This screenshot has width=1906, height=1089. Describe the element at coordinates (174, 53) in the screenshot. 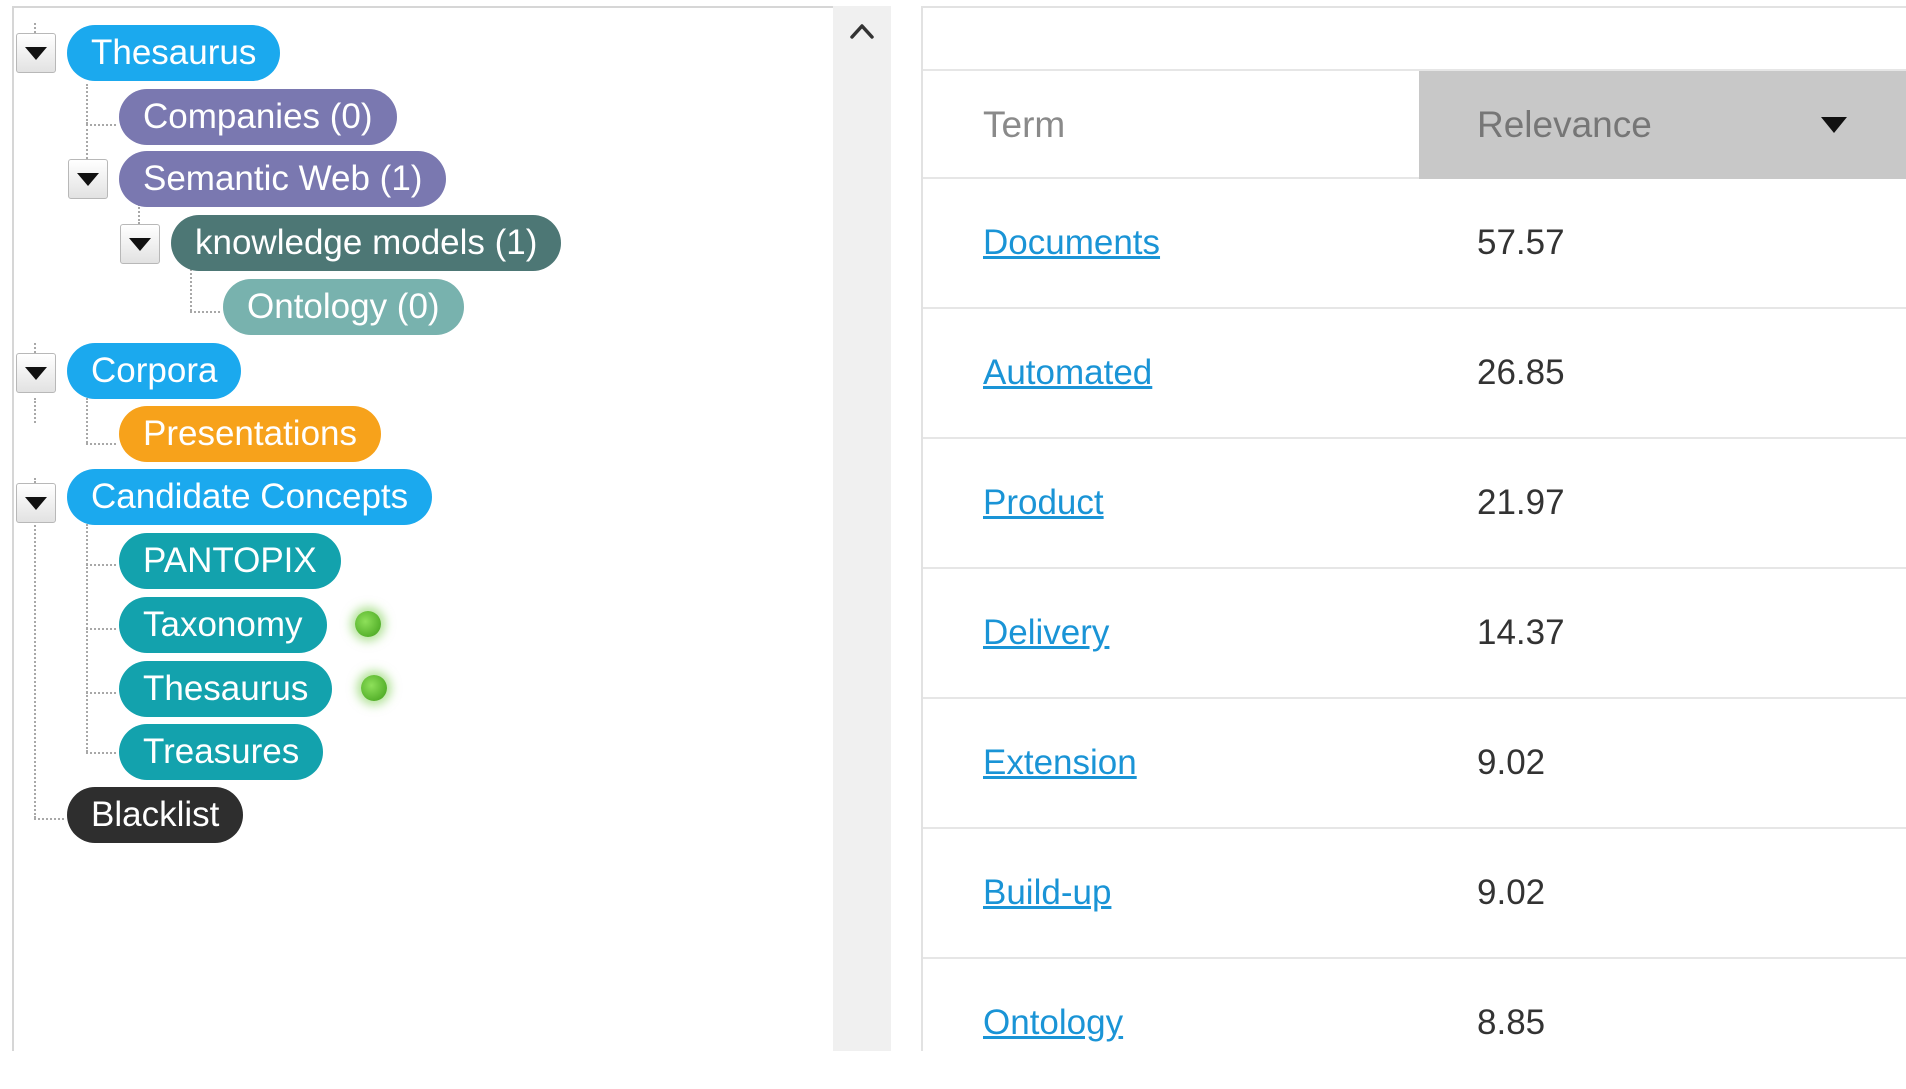

I see `tree-node-thesaurus: Thesaurus` at that location.